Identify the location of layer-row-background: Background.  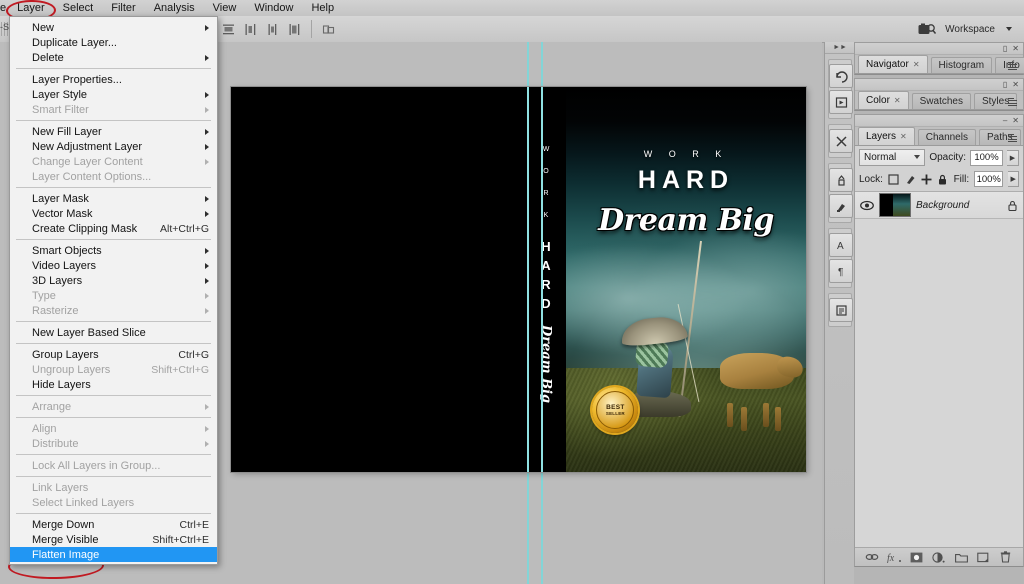
(939, 205).